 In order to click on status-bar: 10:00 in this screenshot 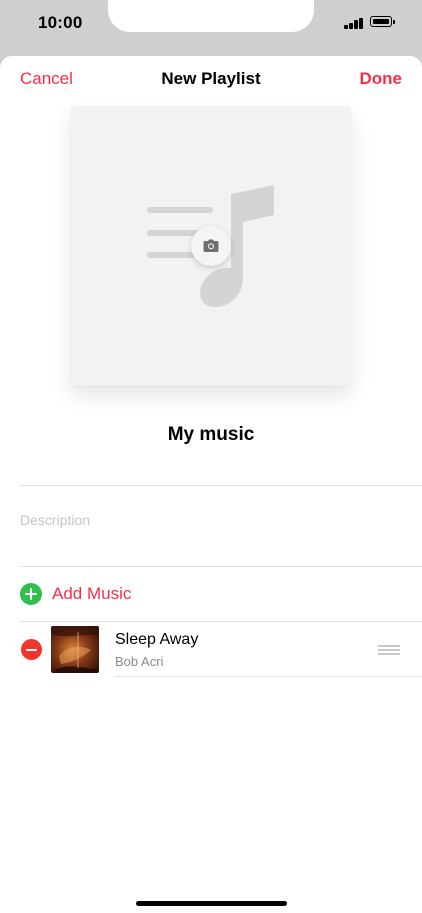, I will do `click(211, 25)`.